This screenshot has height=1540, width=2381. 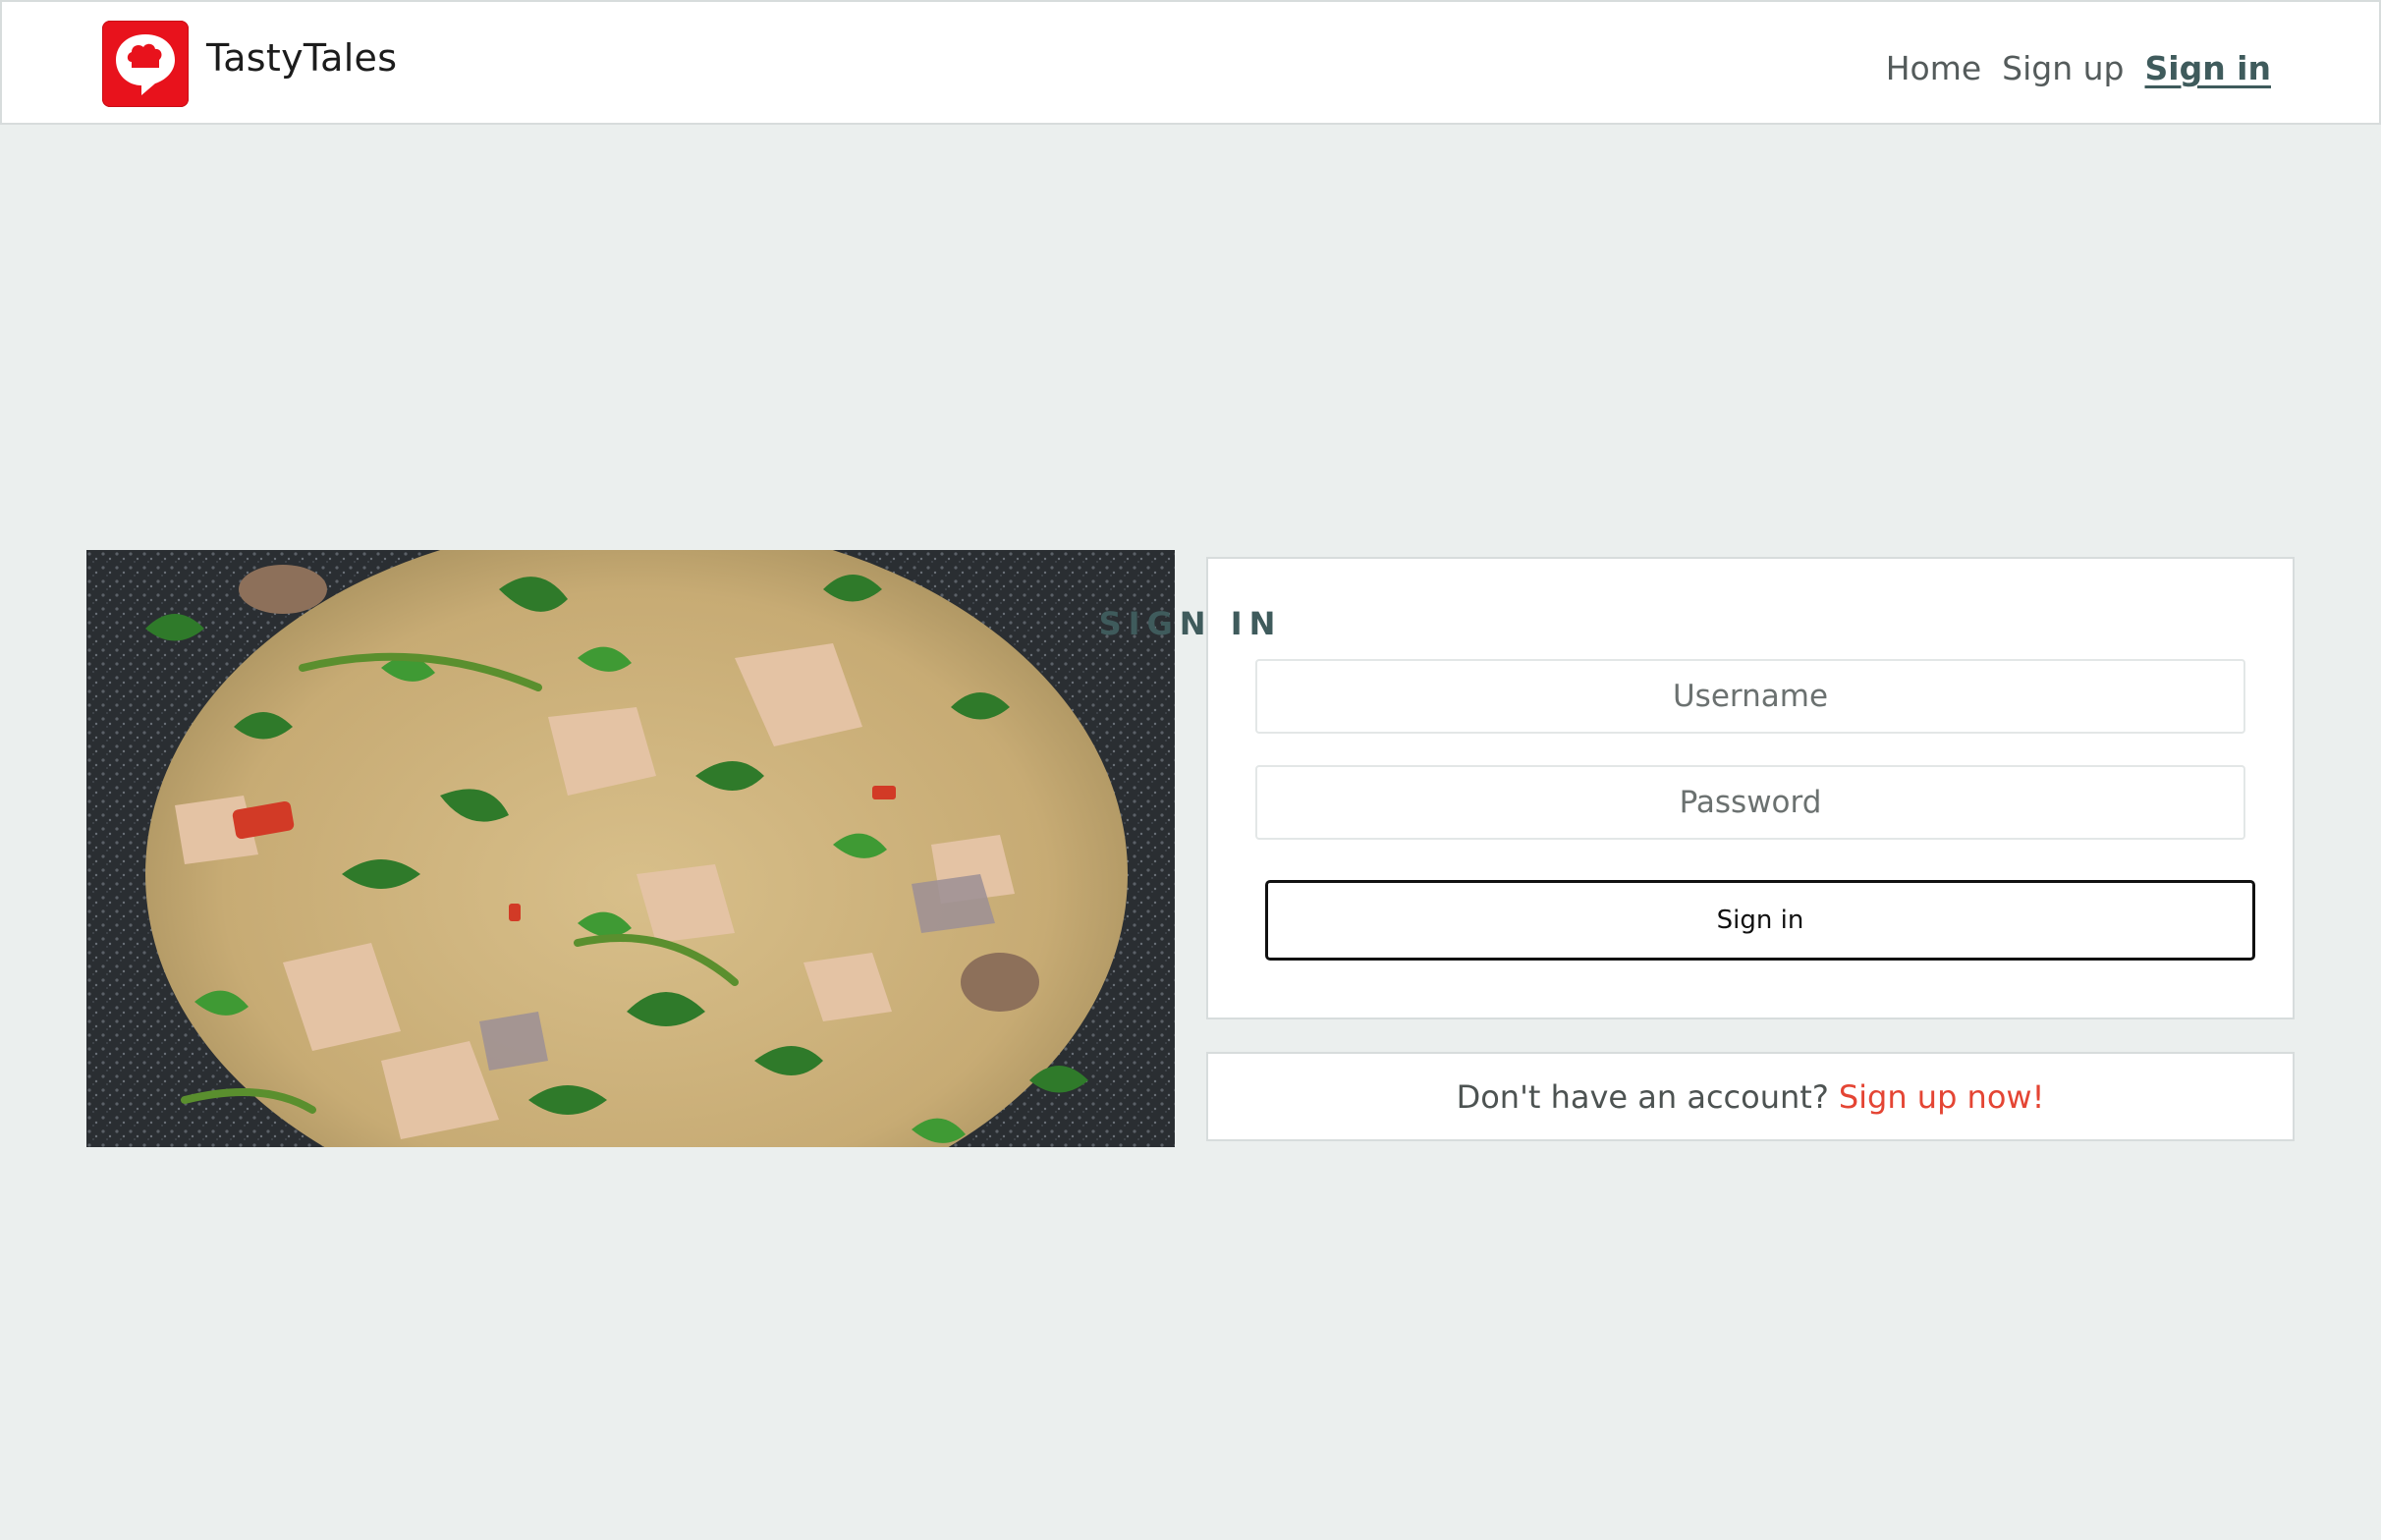 What do you see at coordinates (1942, 1097) in the screenshot?
I see `signup-now-link: Sign up now!` at bounding box center [1942, 1097].